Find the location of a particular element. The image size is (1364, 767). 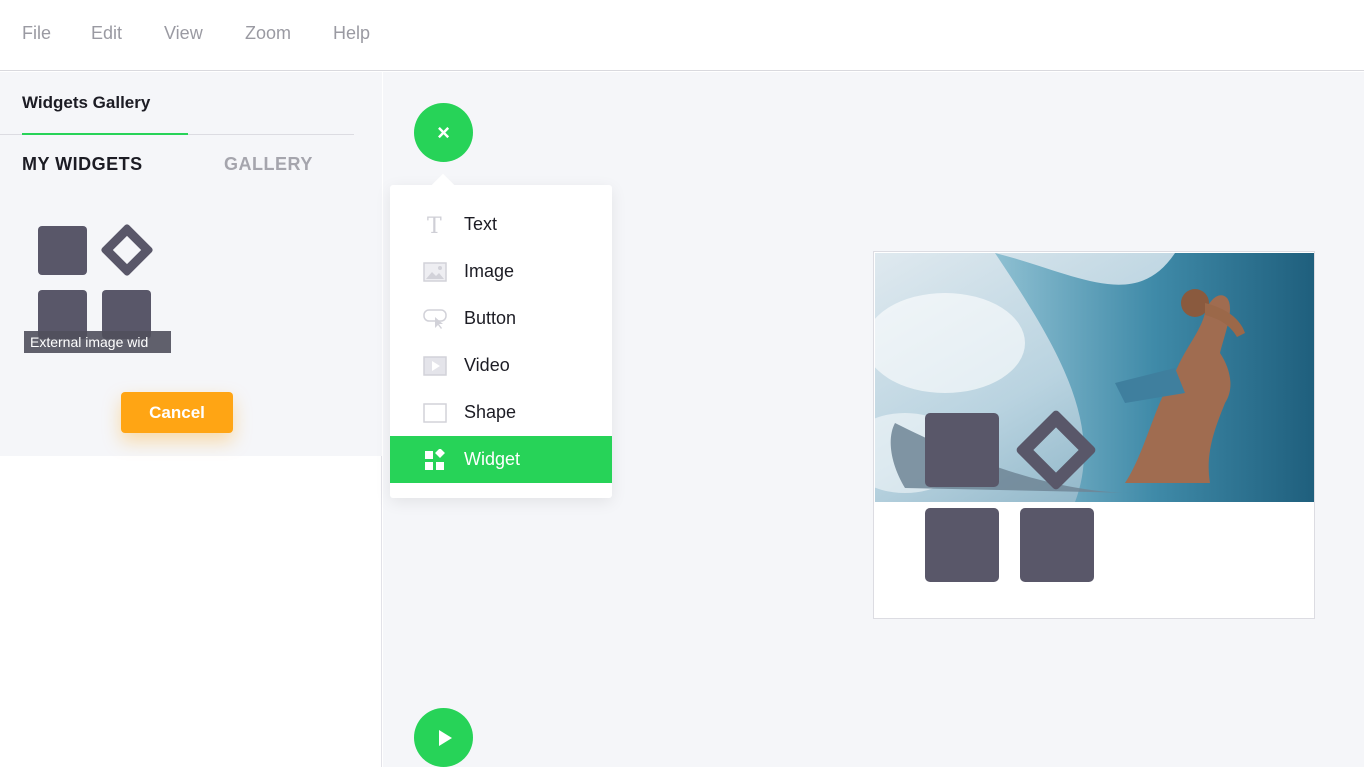

tab-gallery: GALLERY is located at coordinates (268, 164).